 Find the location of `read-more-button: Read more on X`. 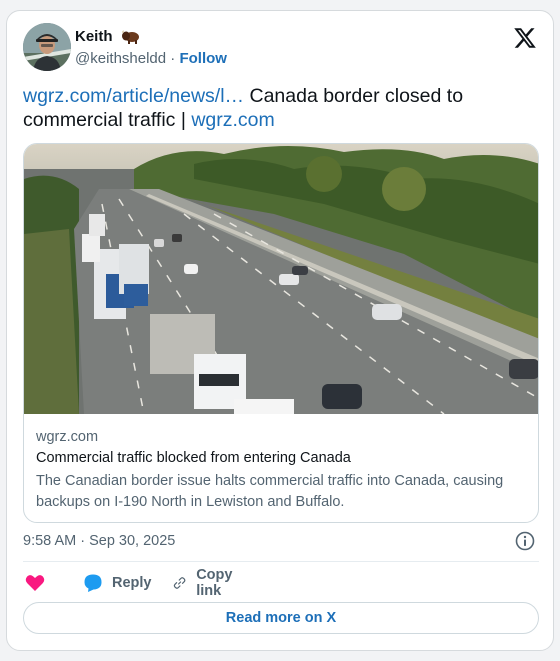

read-more-button: Read more on X is located at coordinates (281, 618).